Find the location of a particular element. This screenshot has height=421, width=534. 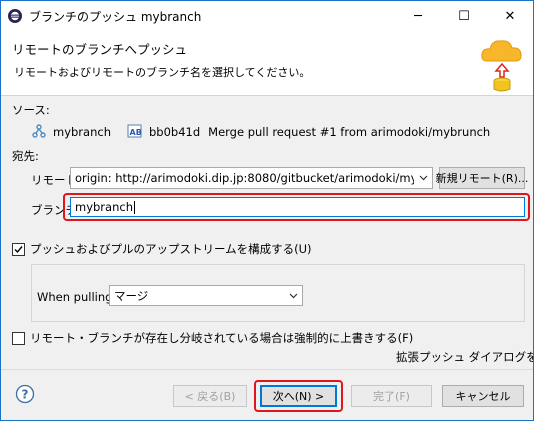

when-pulling-label: When pulling: is located at coordinates (77, 297).